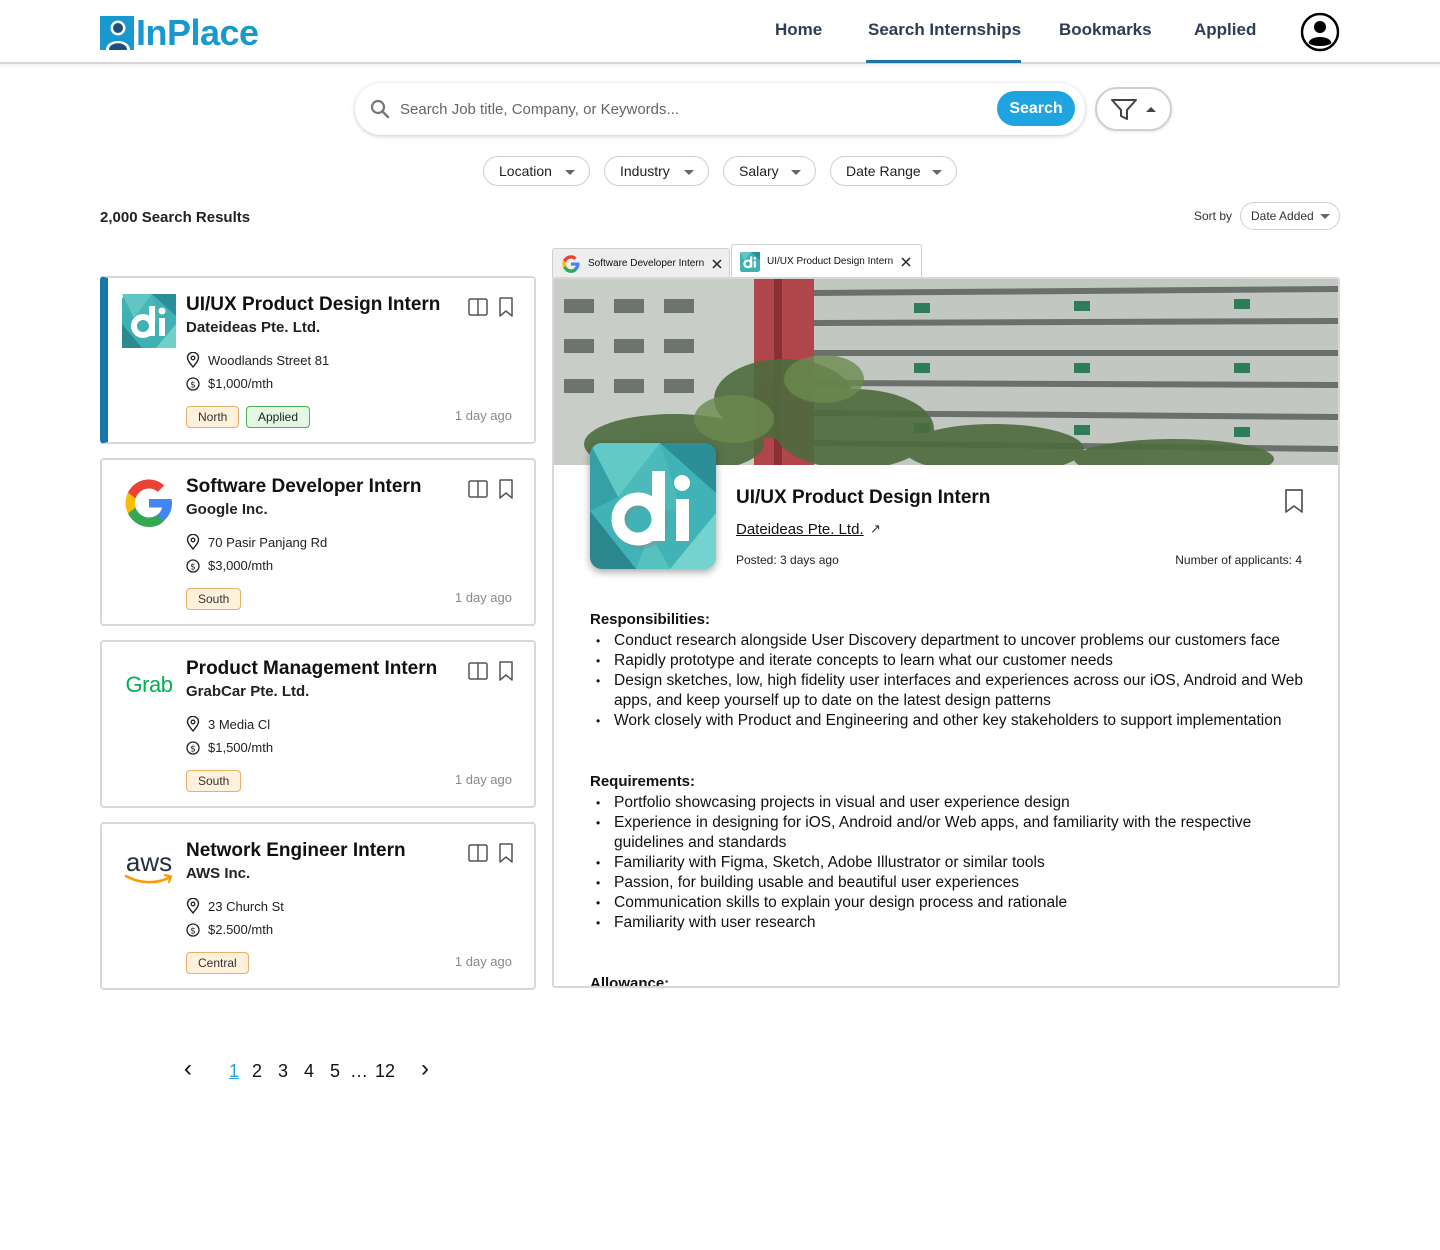 This screenshot has height=1250, width=1440. Describe the element at coordinates (946, 372) in the screenshot. I see `company-banner-image` at that location.